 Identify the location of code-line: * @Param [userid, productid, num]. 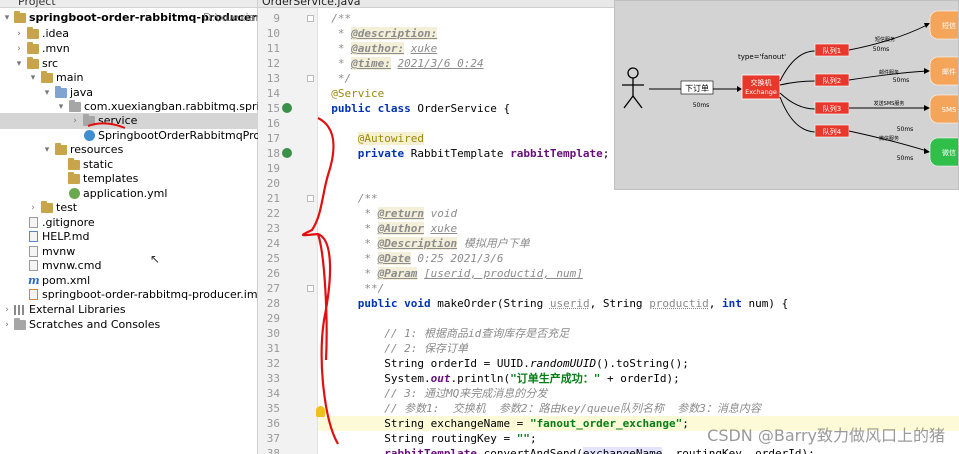
(638, 273).